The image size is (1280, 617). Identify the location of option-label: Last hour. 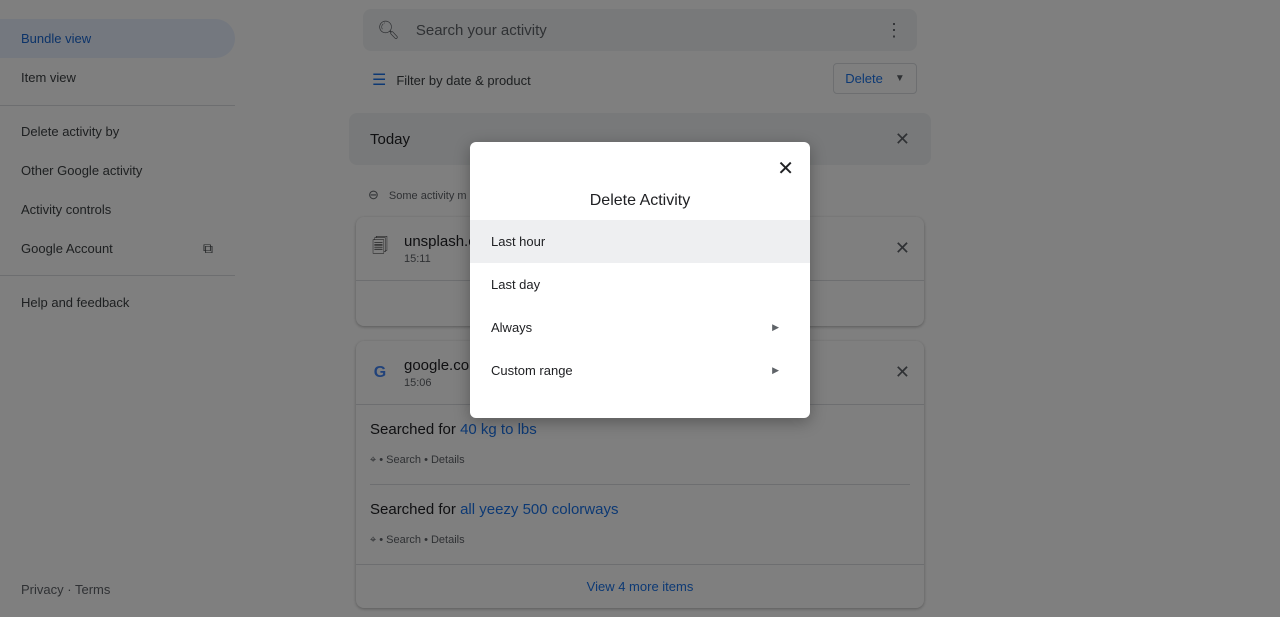
(518, 241).